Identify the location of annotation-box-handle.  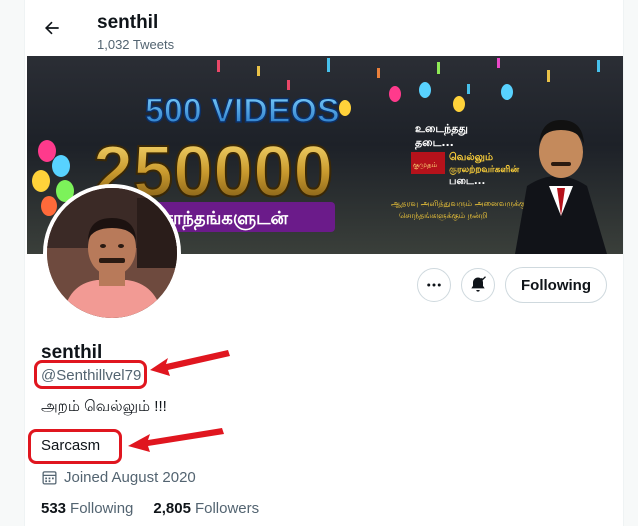
(90, 374).